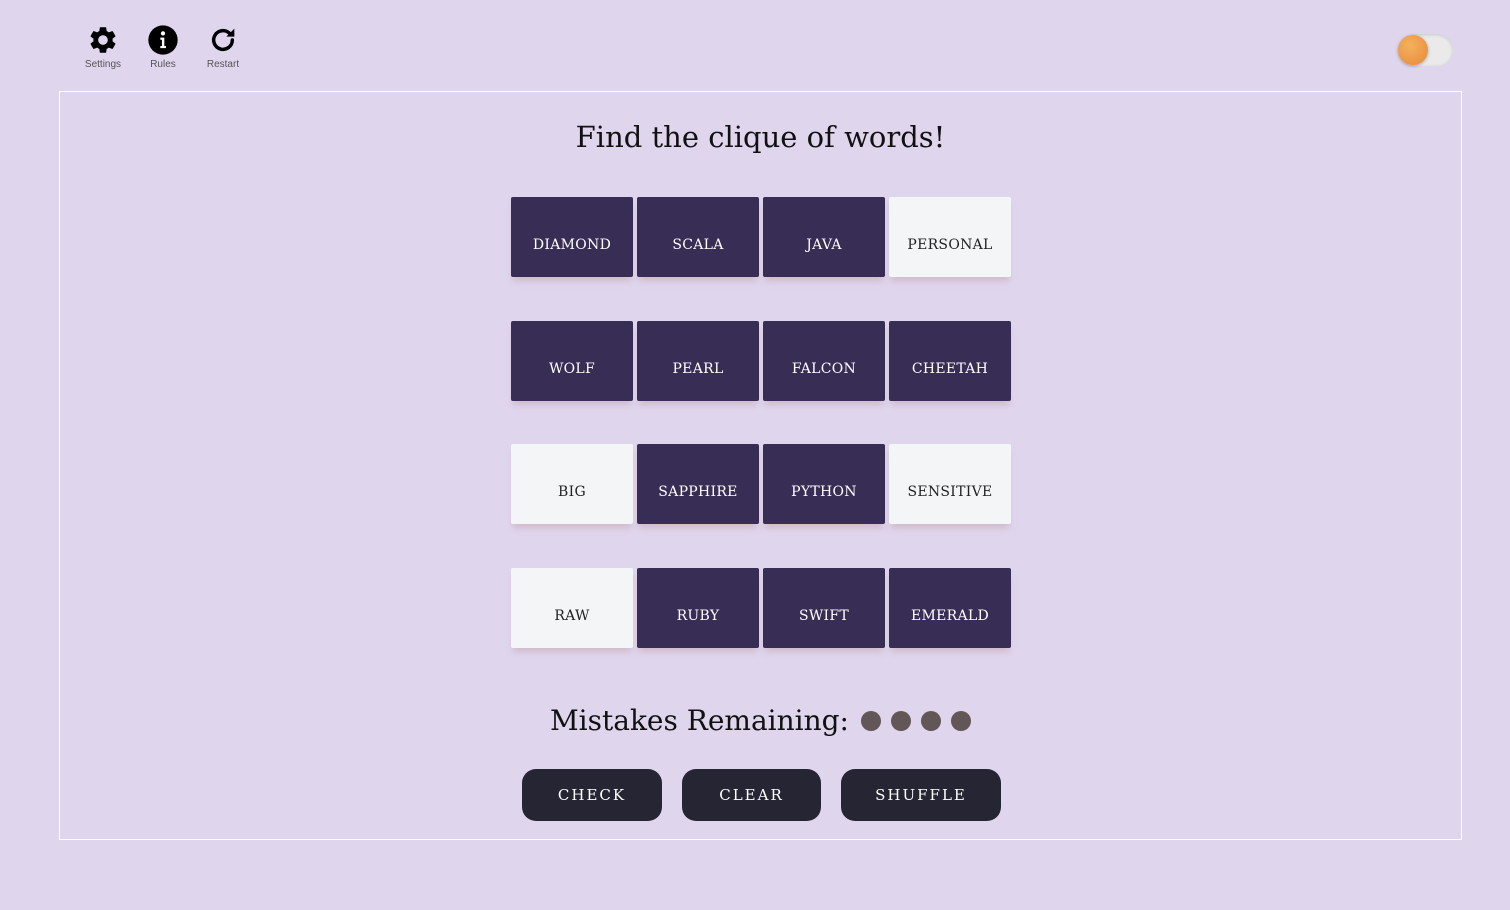  I want to click on toolbar: Settings Rules Restart, so click(165, 47).